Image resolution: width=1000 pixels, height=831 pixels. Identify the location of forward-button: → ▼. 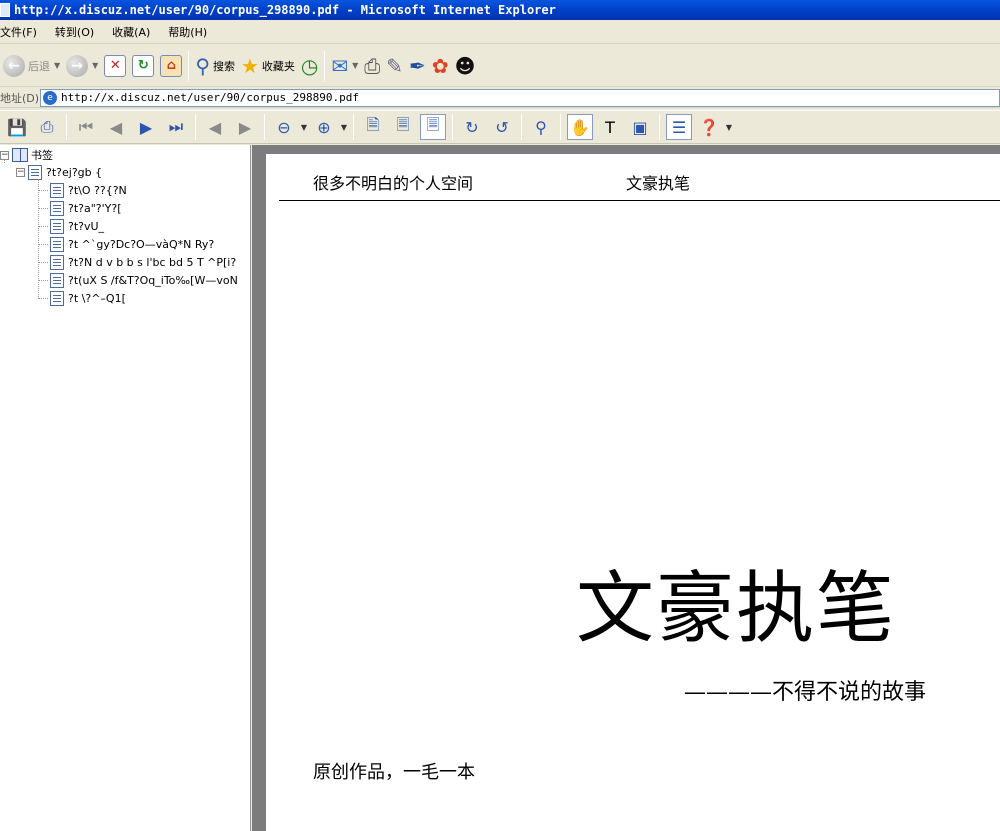
(82, 66).